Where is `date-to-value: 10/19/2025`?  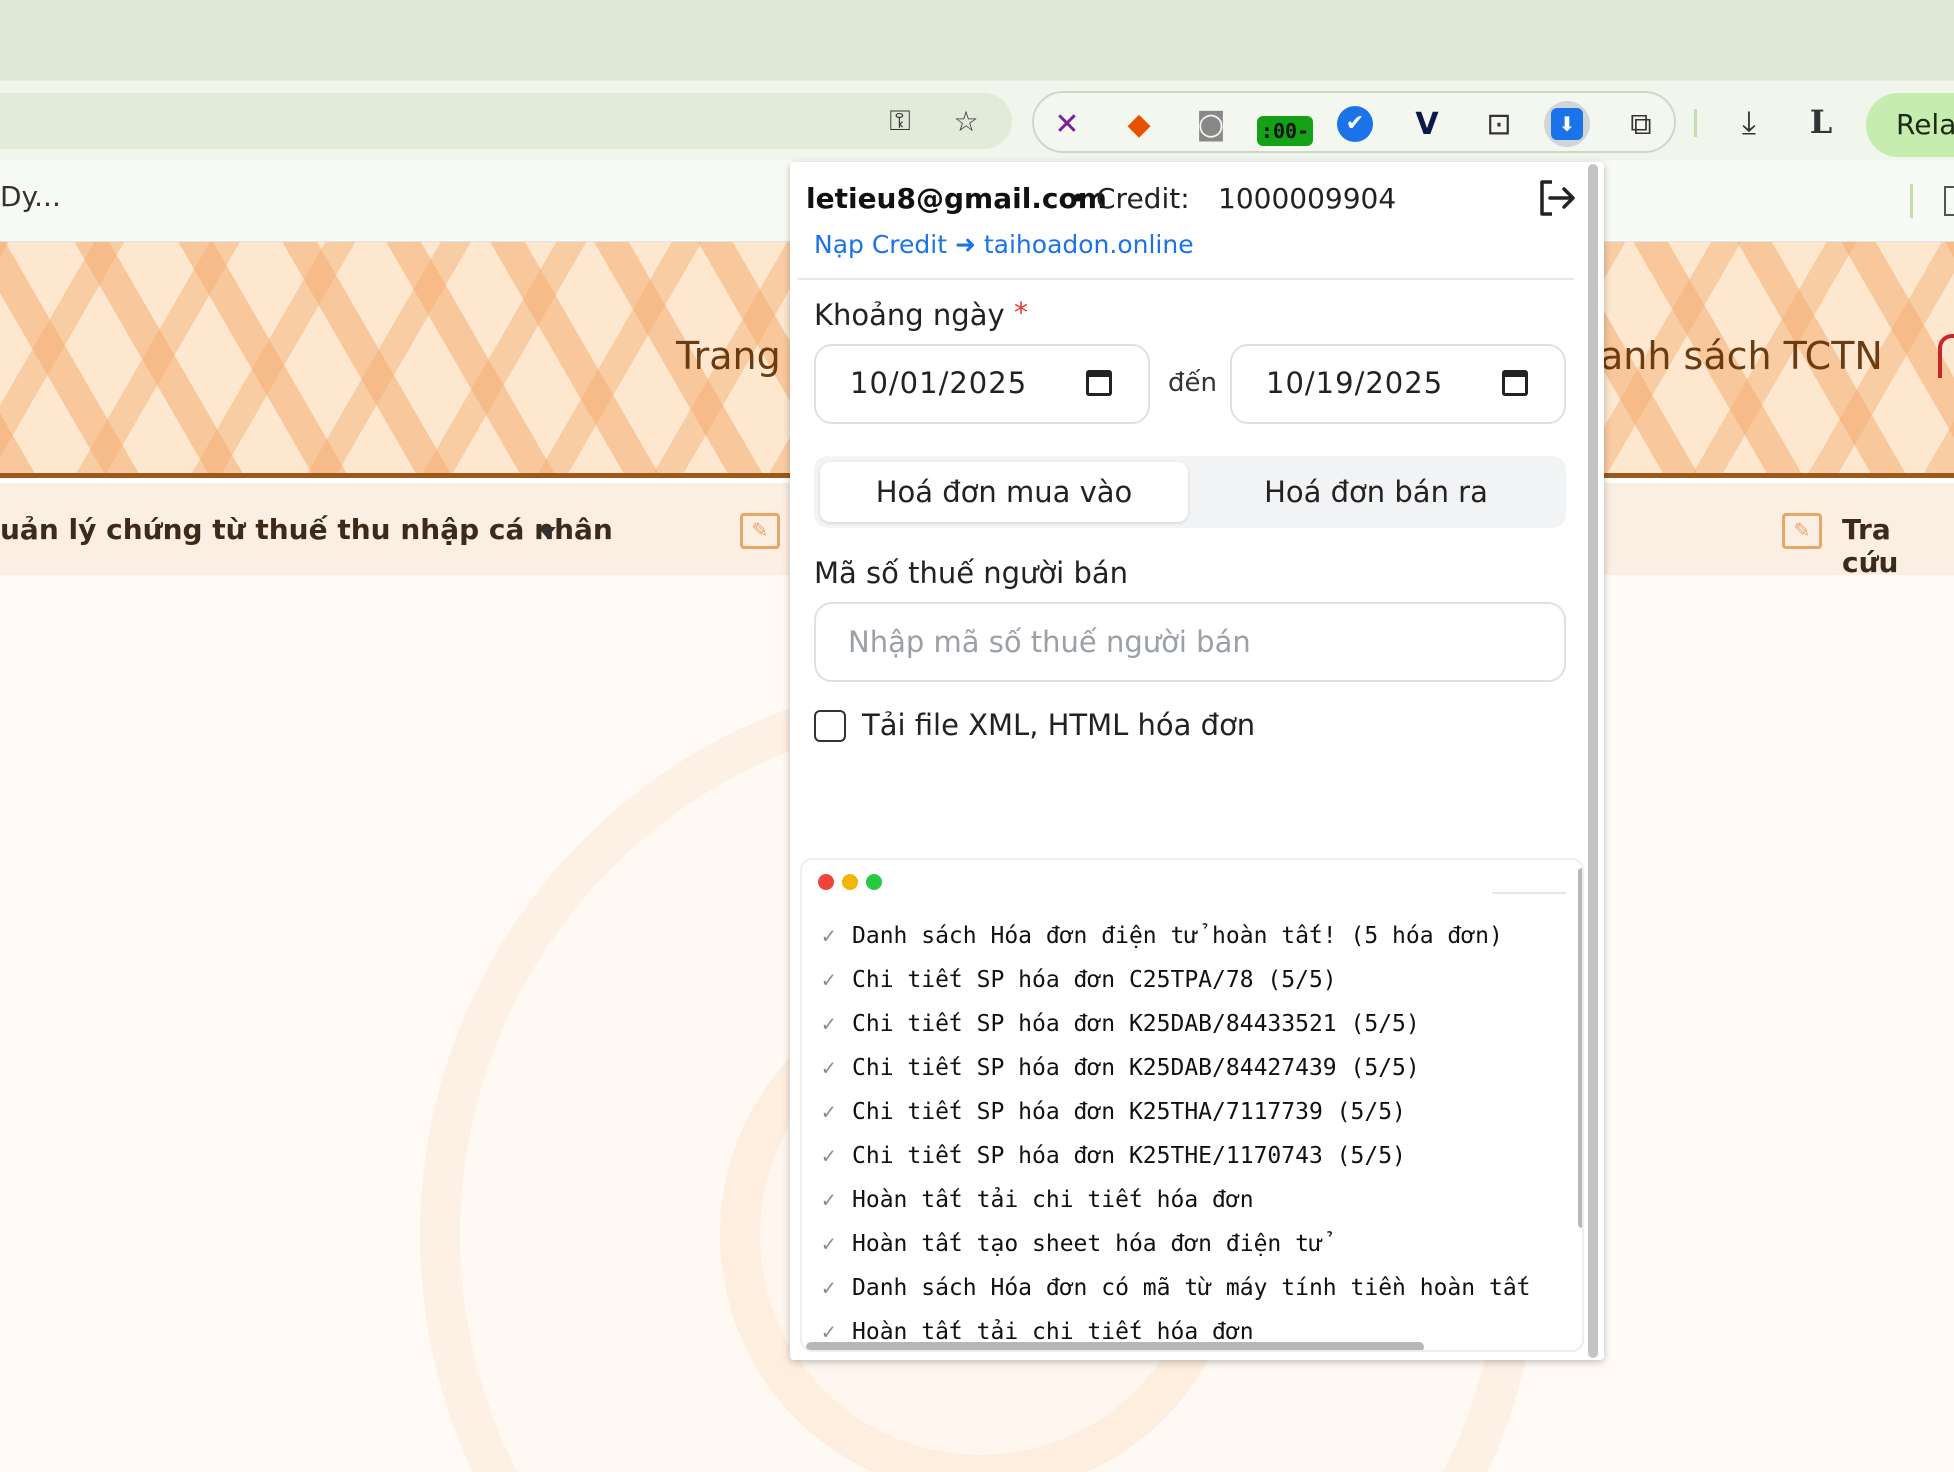 date-to-value: 10/19/2025 is located at coordinates (1355, 383).